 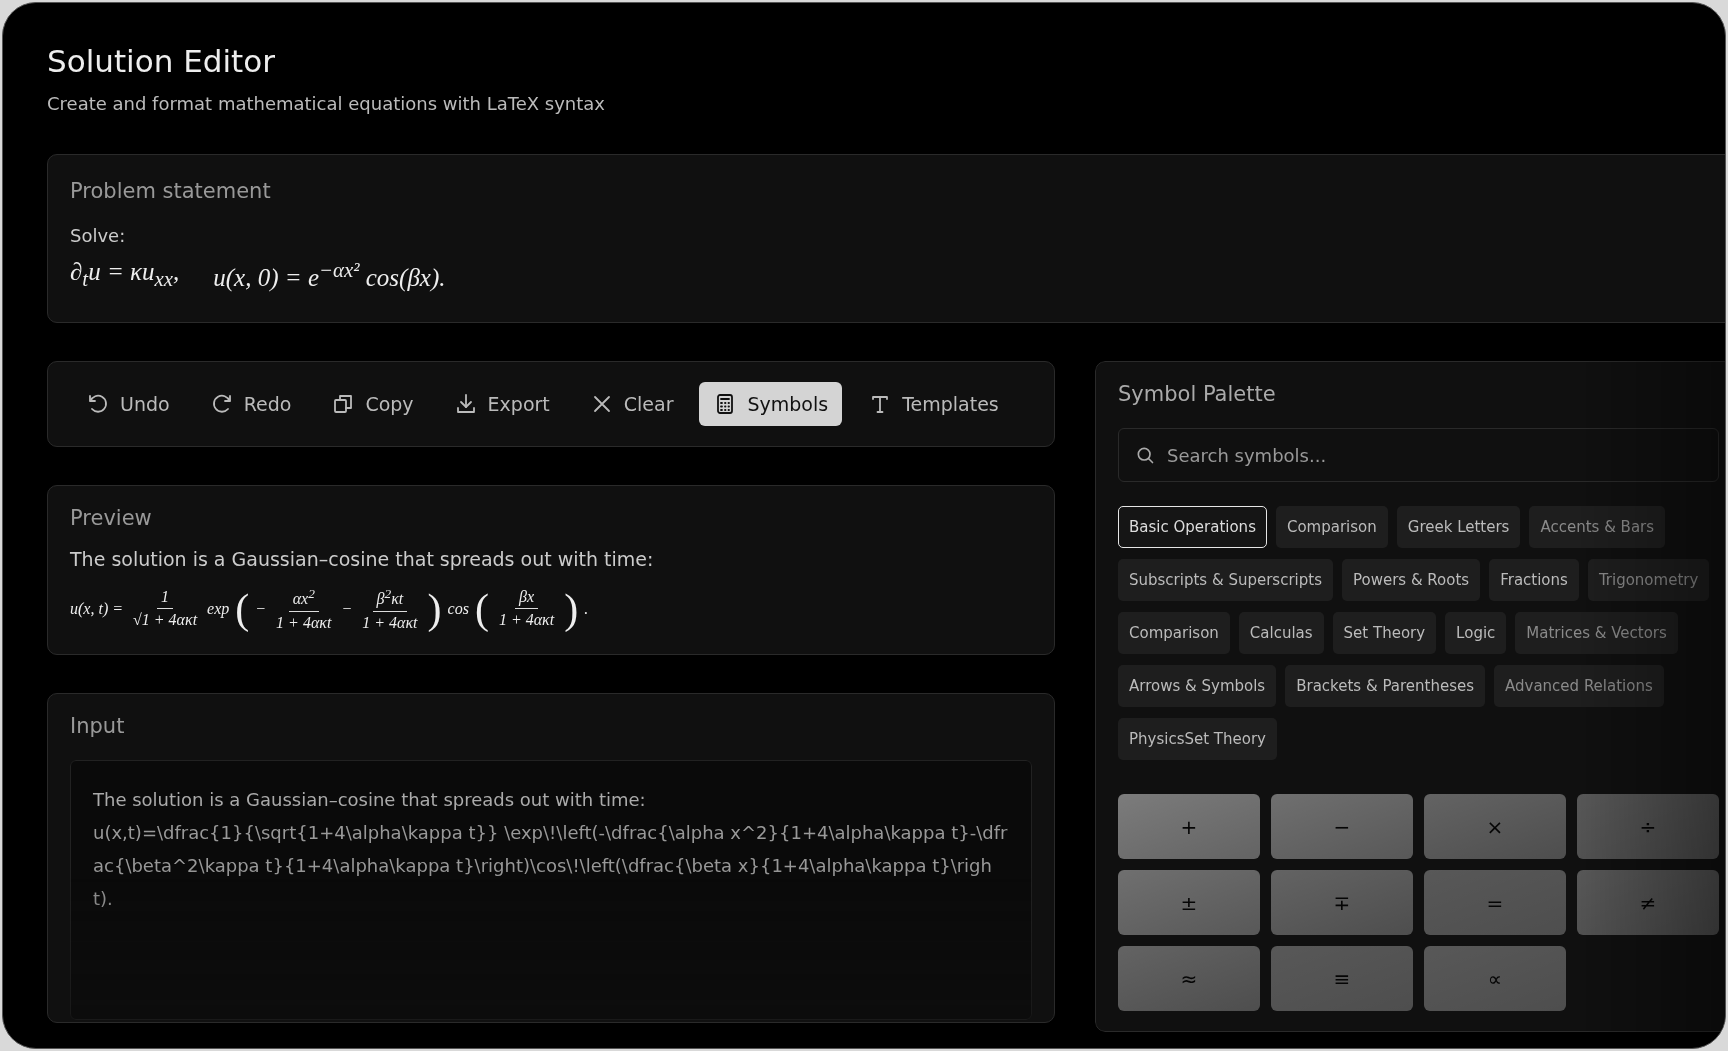 What do you see at coordinates (586, 609) in the screenshot?
I see `formula-text: .` at bounding box center [586, 609].